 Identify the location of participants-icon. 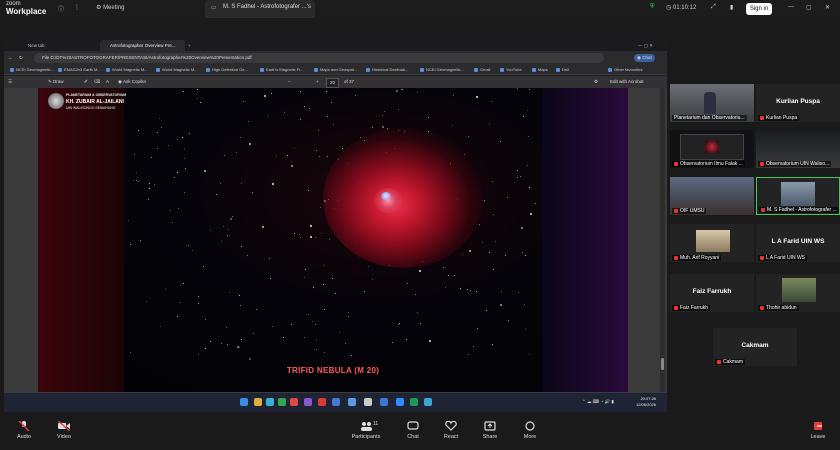
(366, 426).